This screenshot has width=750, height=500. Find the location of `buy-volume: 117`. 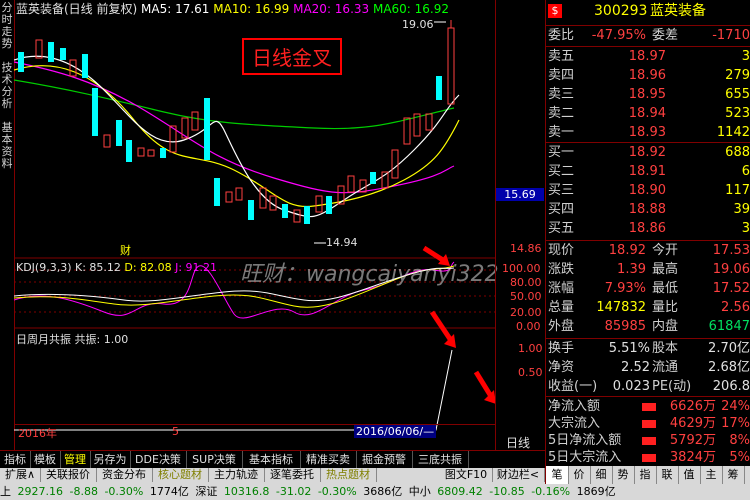

buy-volume: 117 is located at coordinates (737, 190).